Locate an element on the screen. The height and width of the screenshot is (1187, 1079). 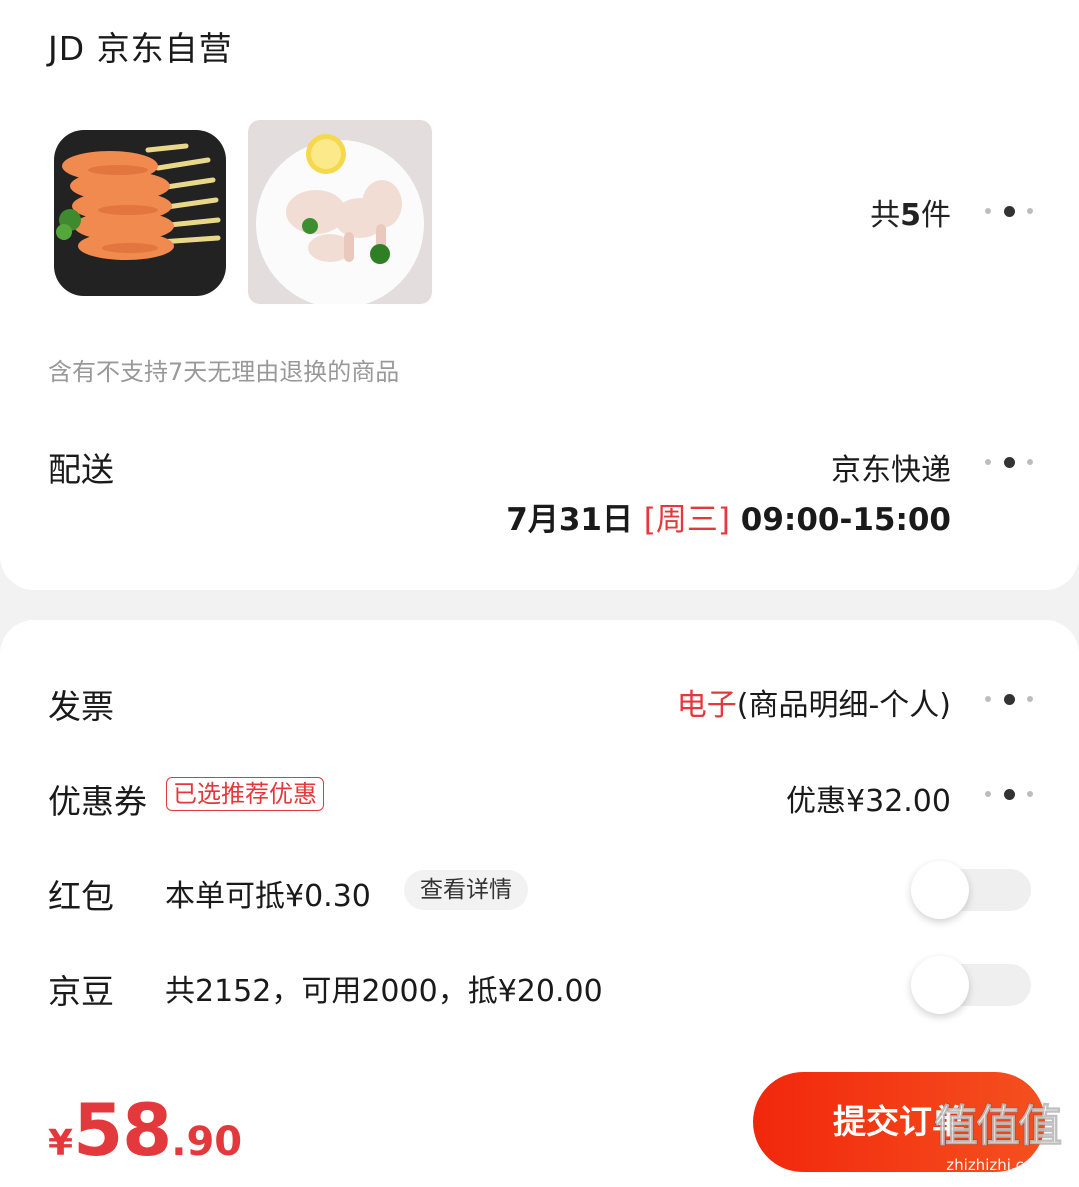
delivery-weekday: [周三] is located at coordinates (686, 520).